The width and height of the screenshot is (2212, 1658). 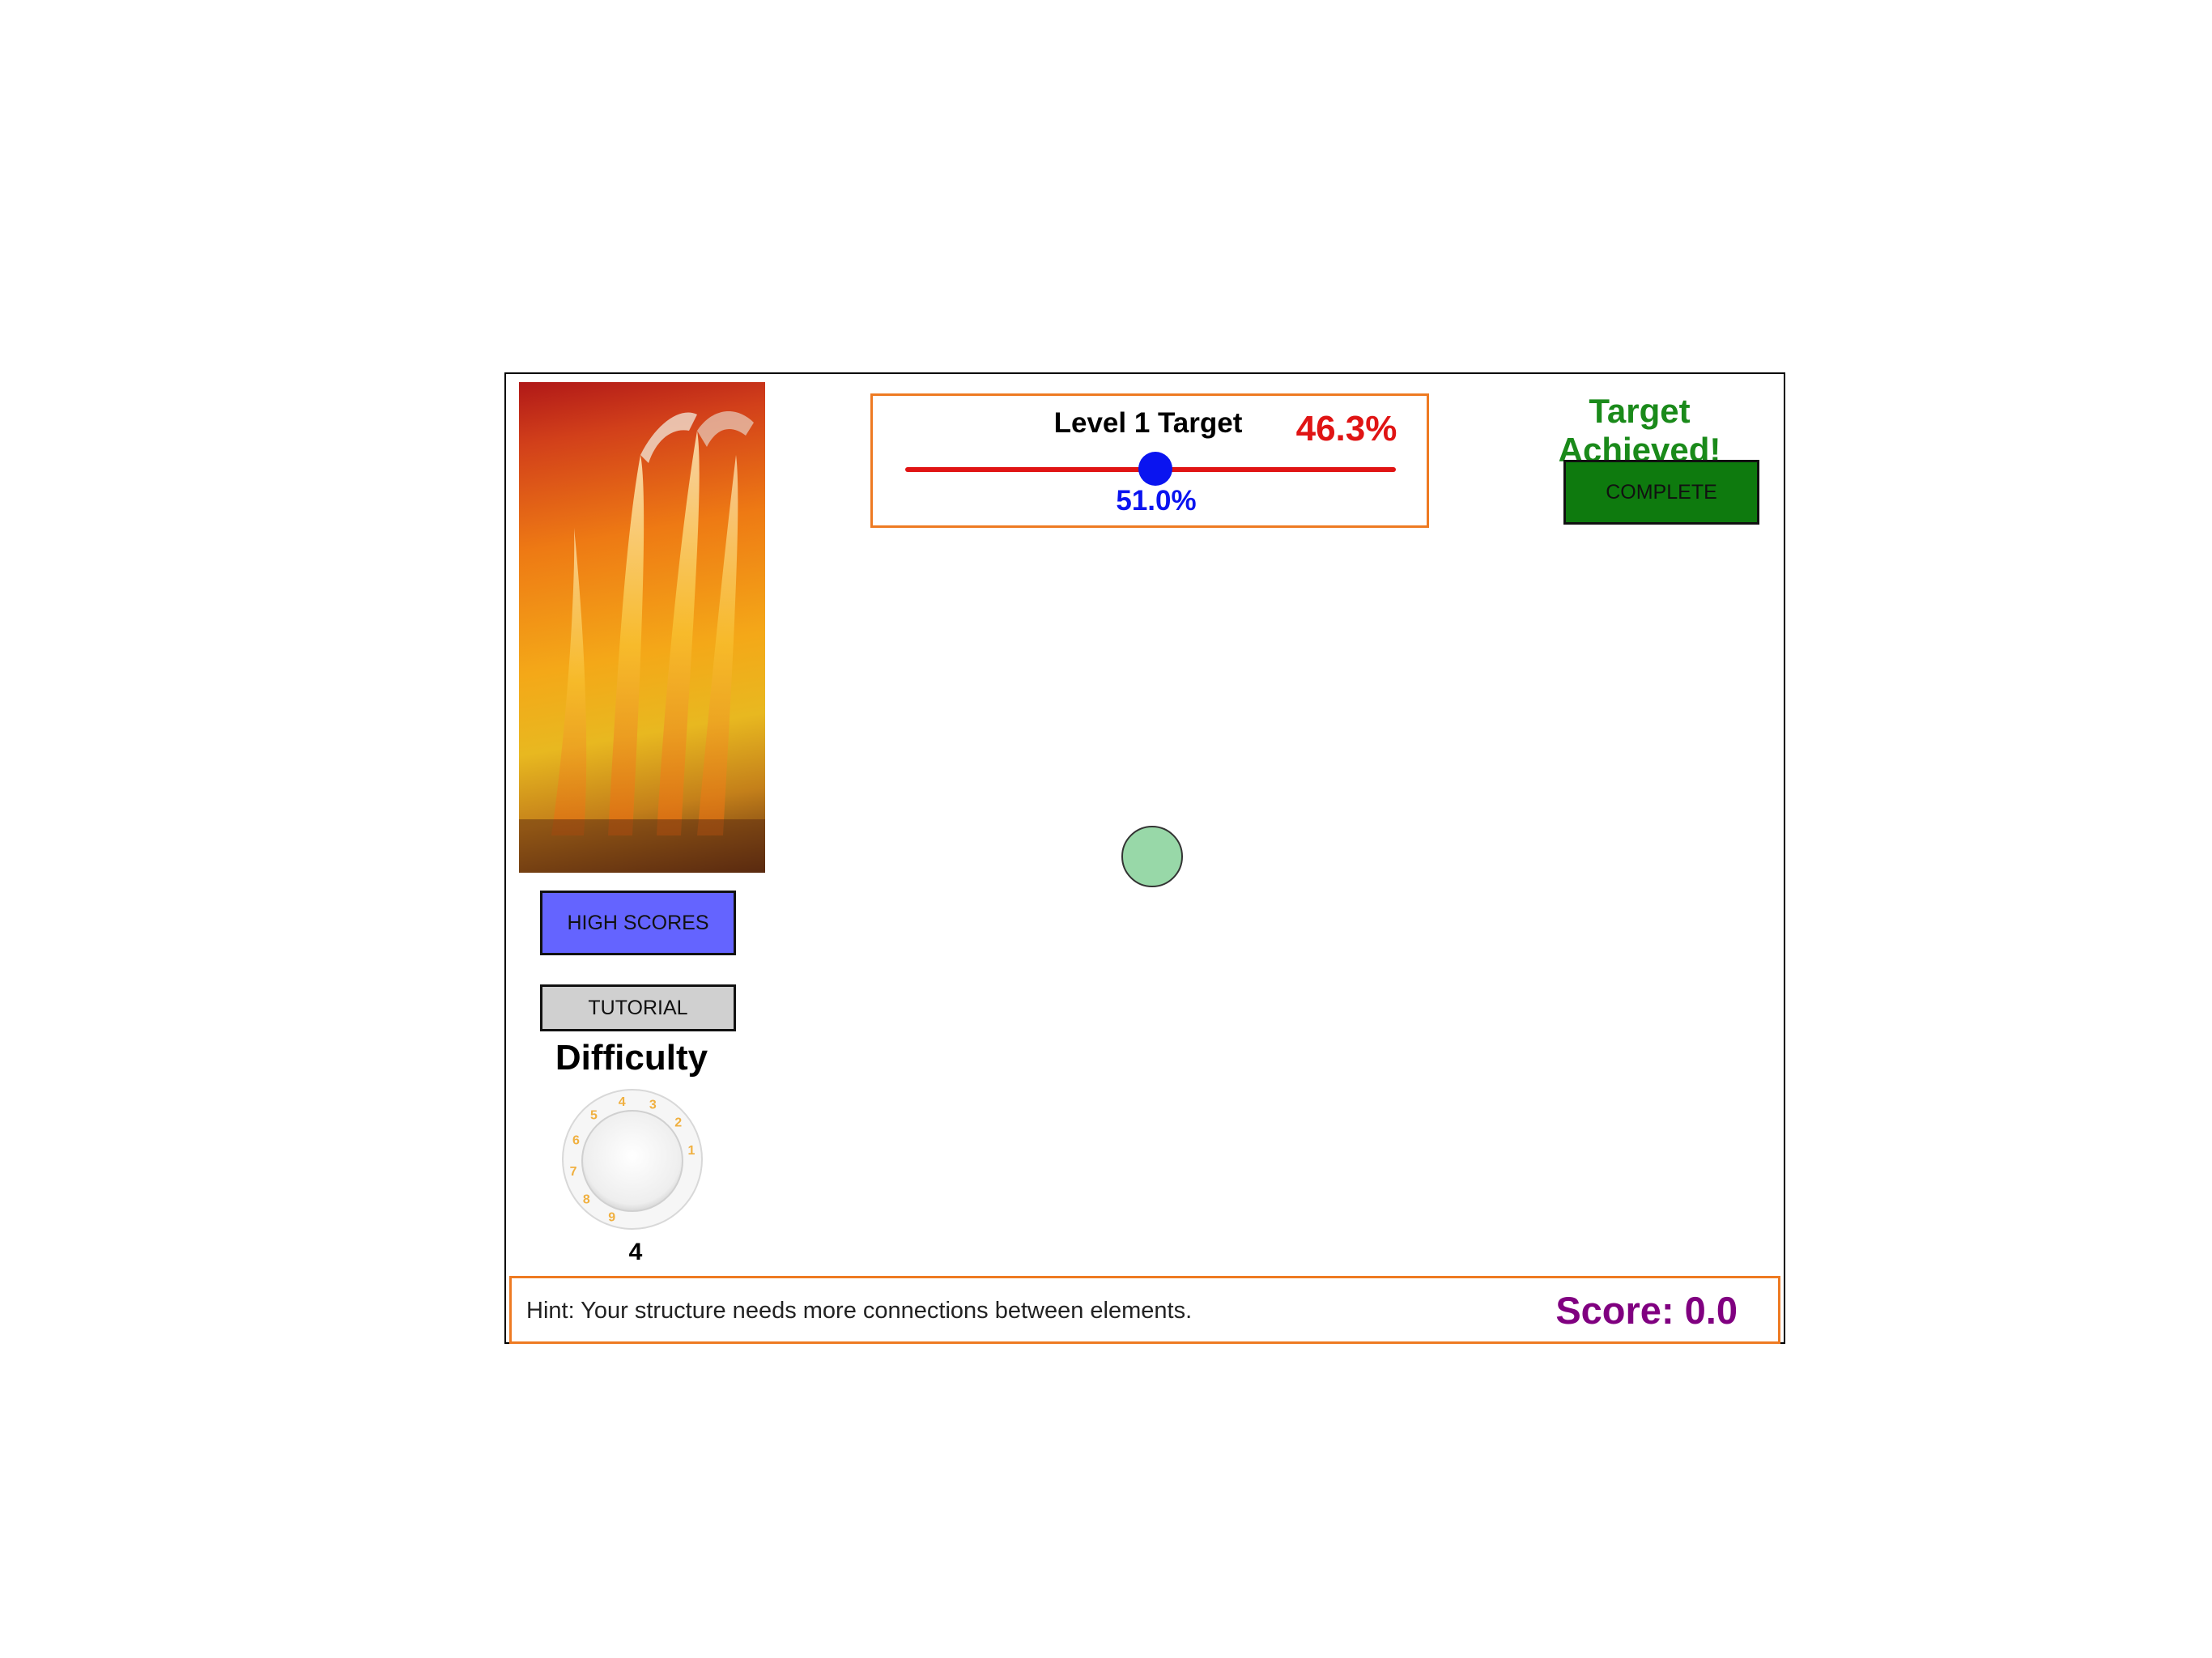 I want to click on score-display: Score: 0.0, so click(x=1647, y=1310).